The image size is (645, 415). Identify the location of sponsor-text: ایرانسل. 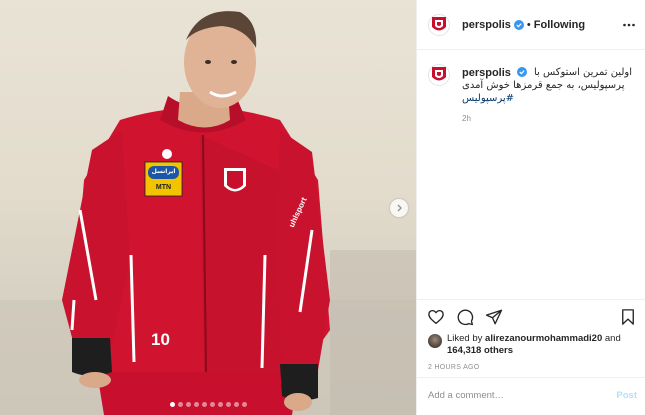
(163, 171).